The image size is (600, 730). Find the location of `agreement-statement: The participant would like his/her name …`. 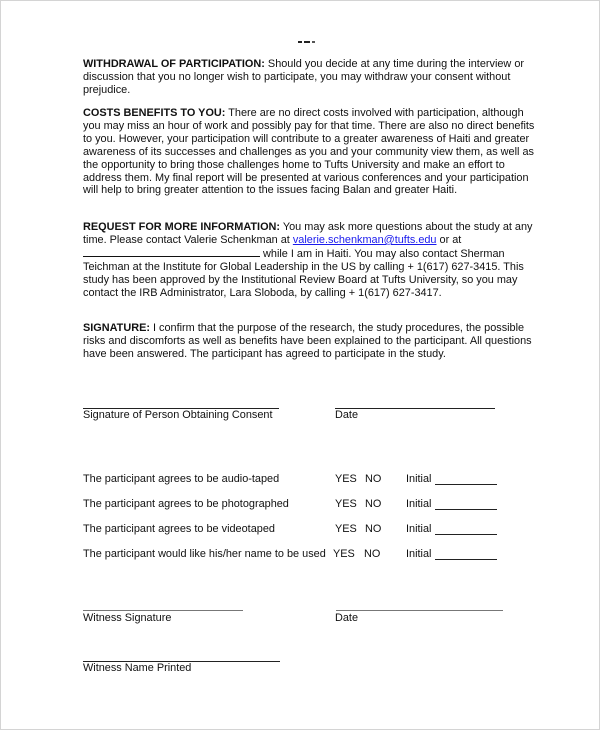

agreement-statement: The participant would like his/her name … is located at coordinates (204, 554).